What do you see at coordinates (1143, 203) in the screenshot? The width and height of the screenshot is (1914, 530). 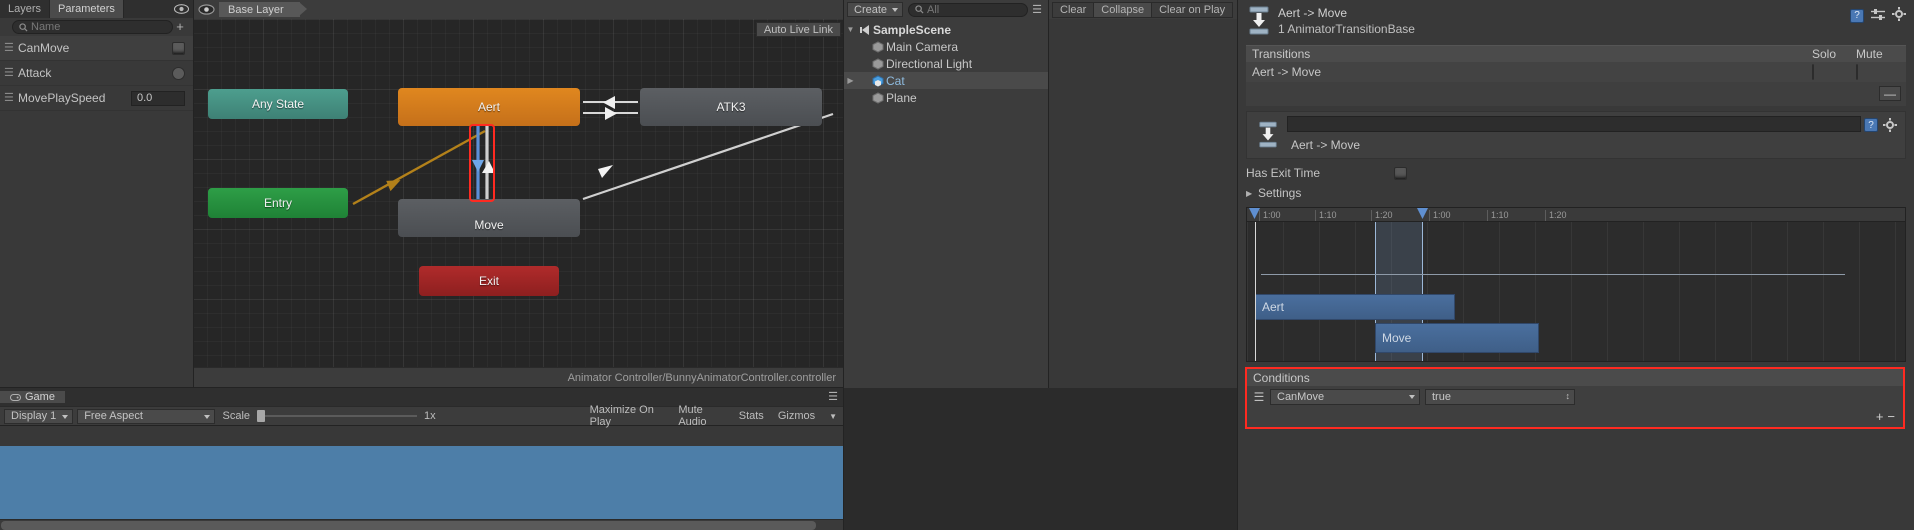 I see `console-log-list` at bounding box center [1143, 203].